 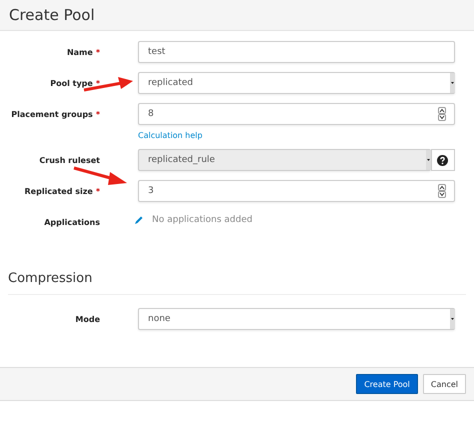 I want to click on arrow-annotation, so click(x=100, y=176).